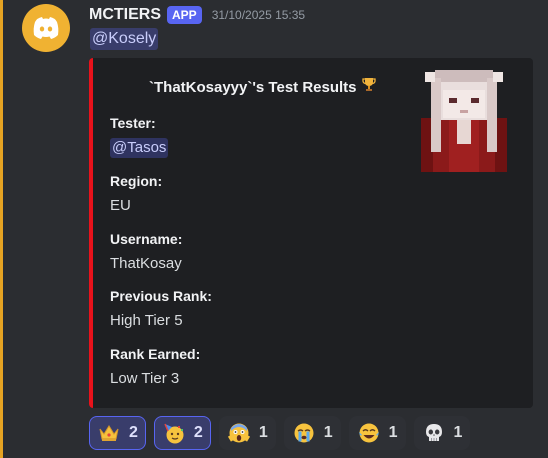  I want to click on reaction-screaming-face: 1, so click(247, 433).